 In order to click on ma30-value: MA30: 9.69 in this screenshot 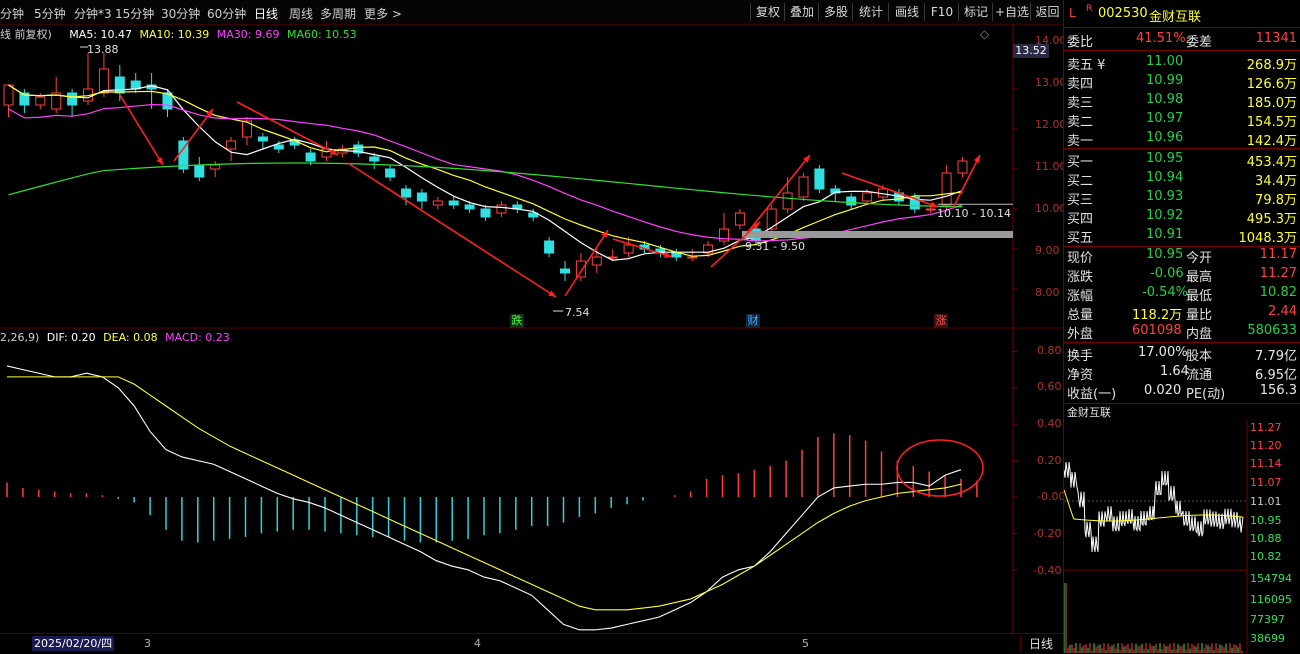, I will do `click(248, 34)`.